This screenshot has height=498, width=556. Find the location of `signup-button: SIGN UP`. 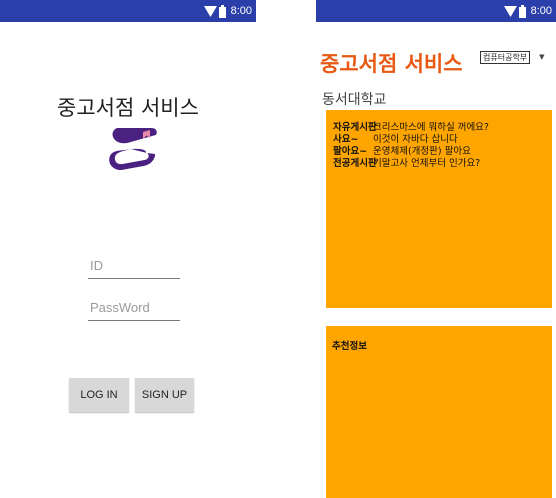

signup-button: SIGN UP is located at coordinates (164, 395).